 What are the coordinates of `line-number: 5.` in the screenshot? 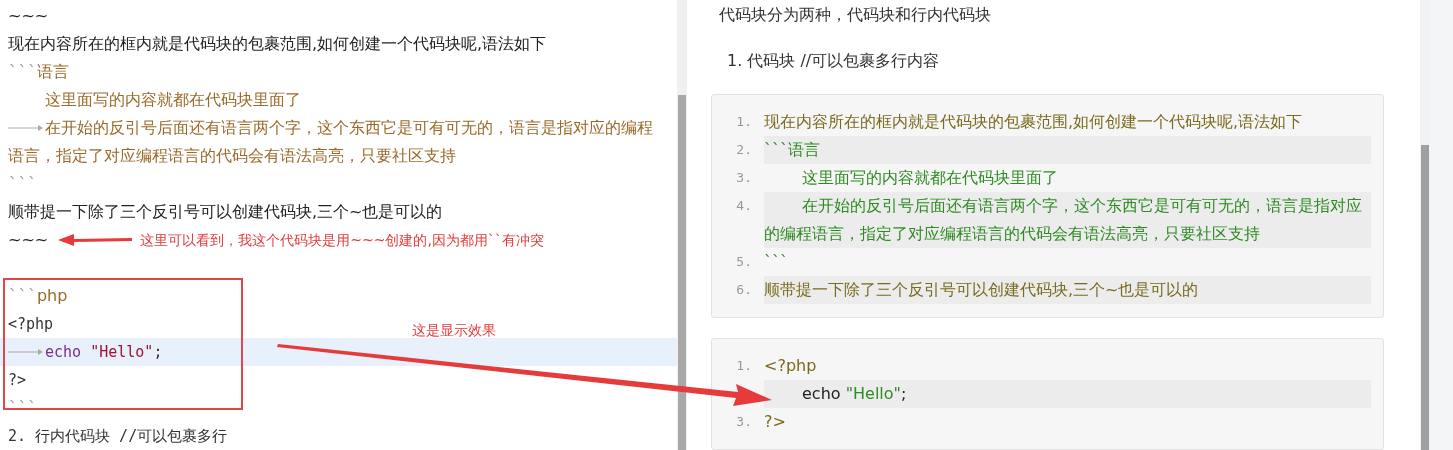 It's located at (744, 261).